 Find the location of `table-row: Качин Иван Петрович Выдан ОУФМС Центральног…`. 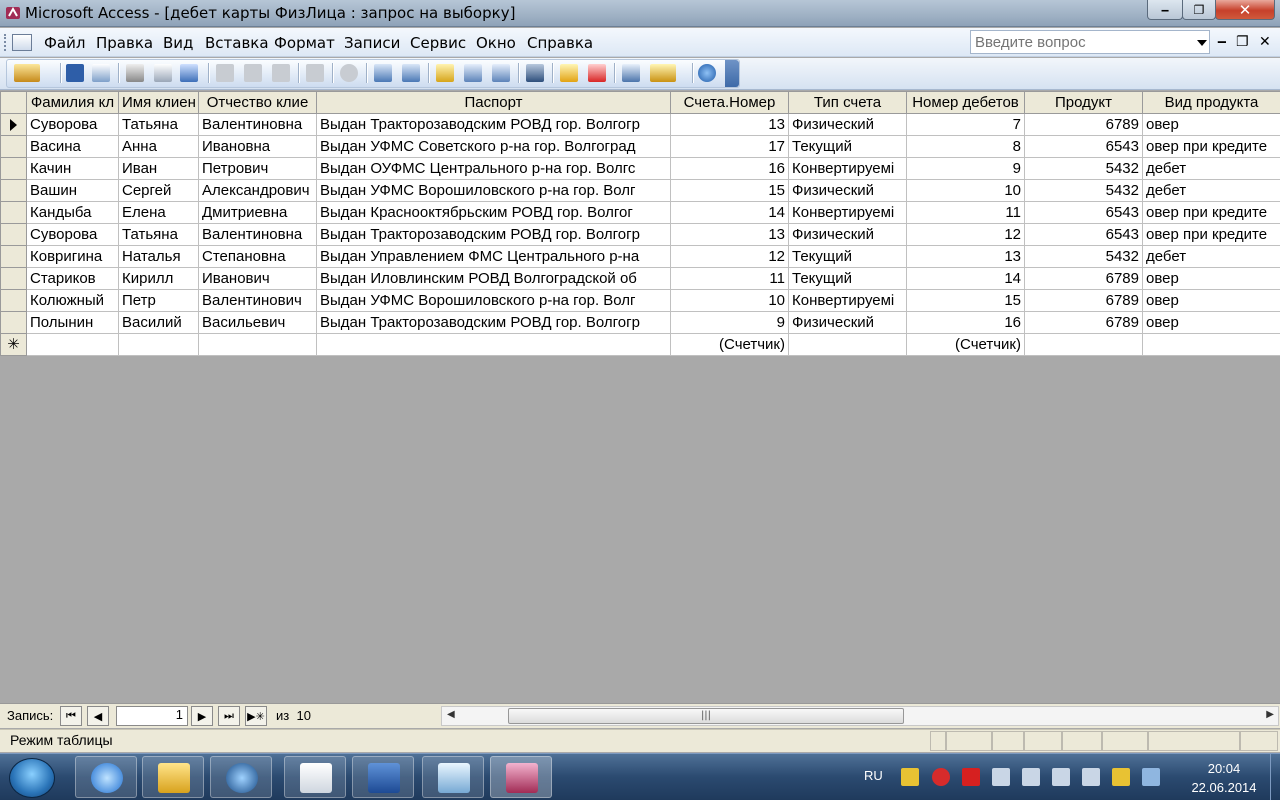

table-row: Качин Иван Петрович Выдан ОУФМС Центральног… is located at coordinates (640, 168).